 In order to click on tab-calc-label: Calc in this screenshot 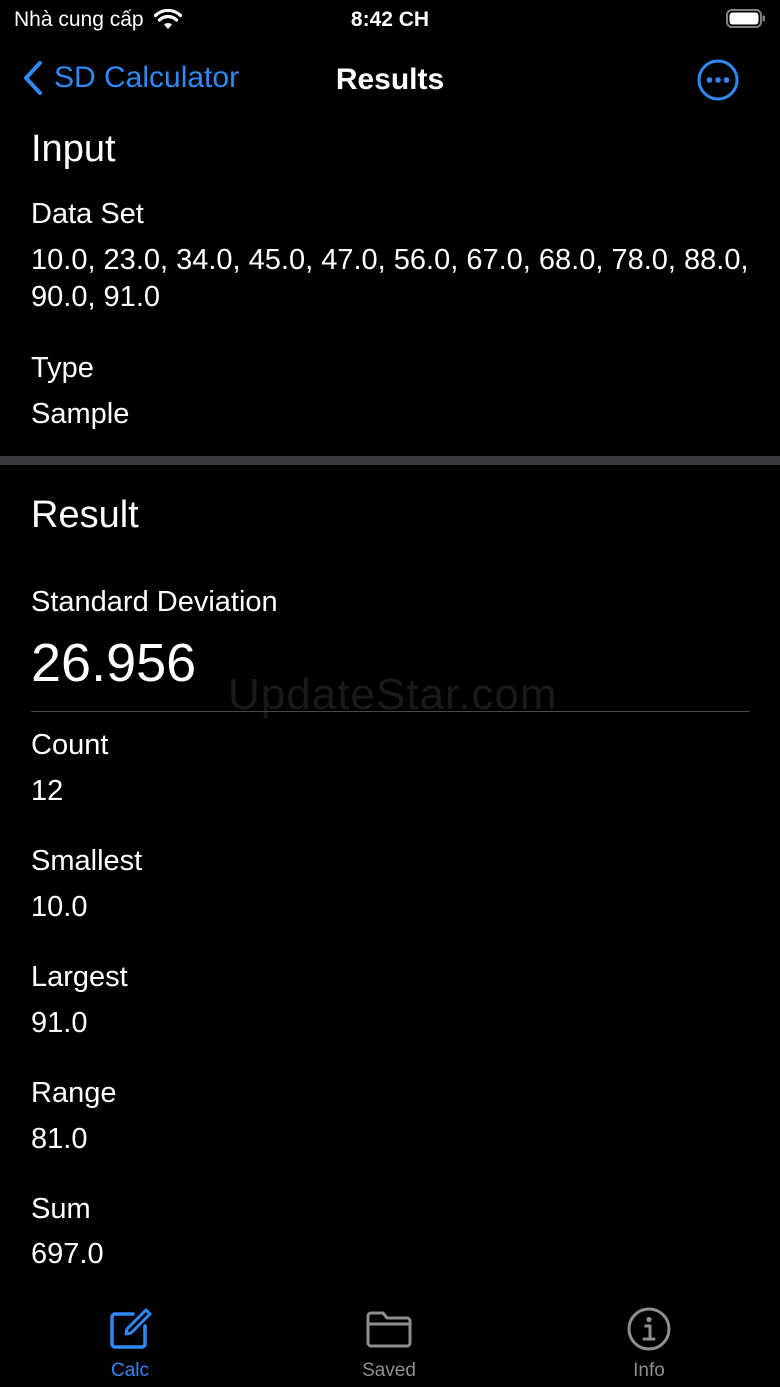, I will do `click(129, 1370)`.